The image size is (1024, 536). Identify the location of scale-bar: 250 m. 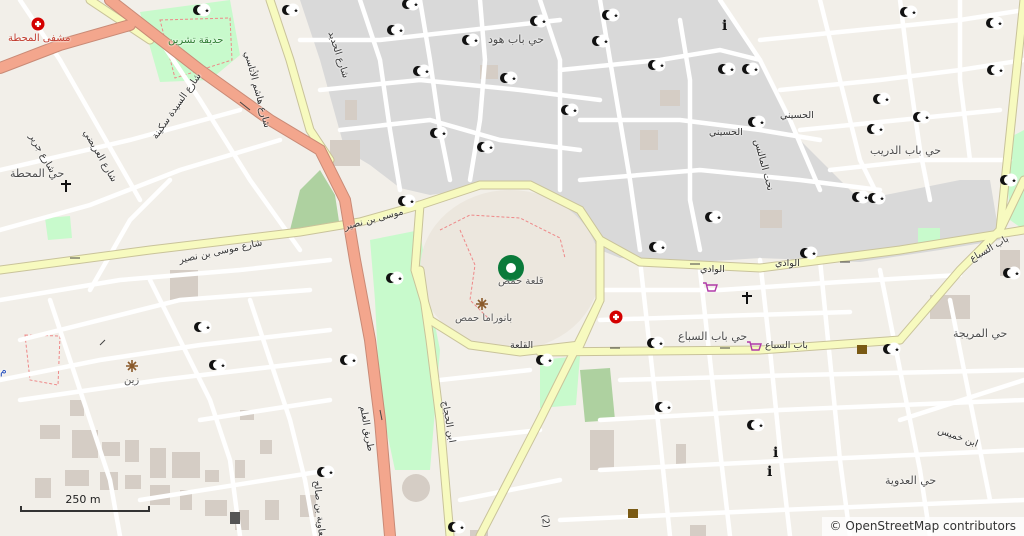
(83, 504).